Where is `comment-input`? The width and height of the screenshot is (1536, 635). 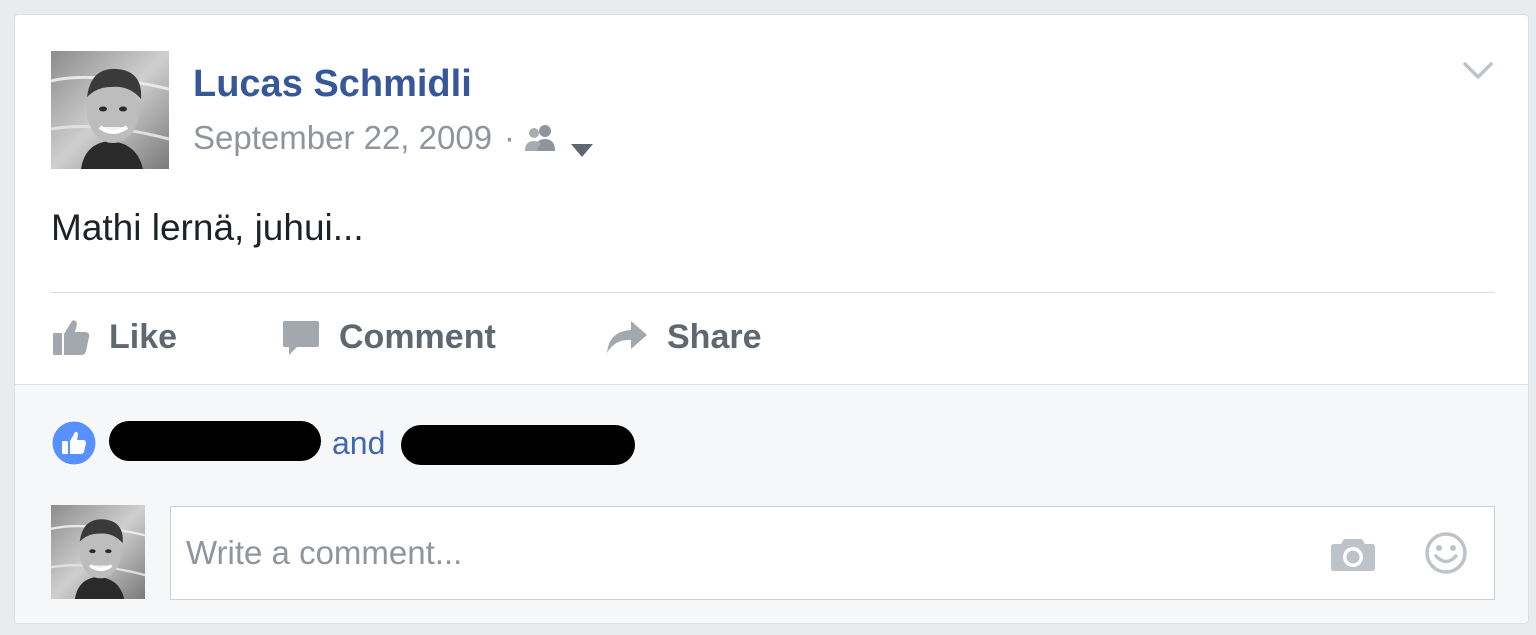
comment-input is located at coordinates (721, 553).